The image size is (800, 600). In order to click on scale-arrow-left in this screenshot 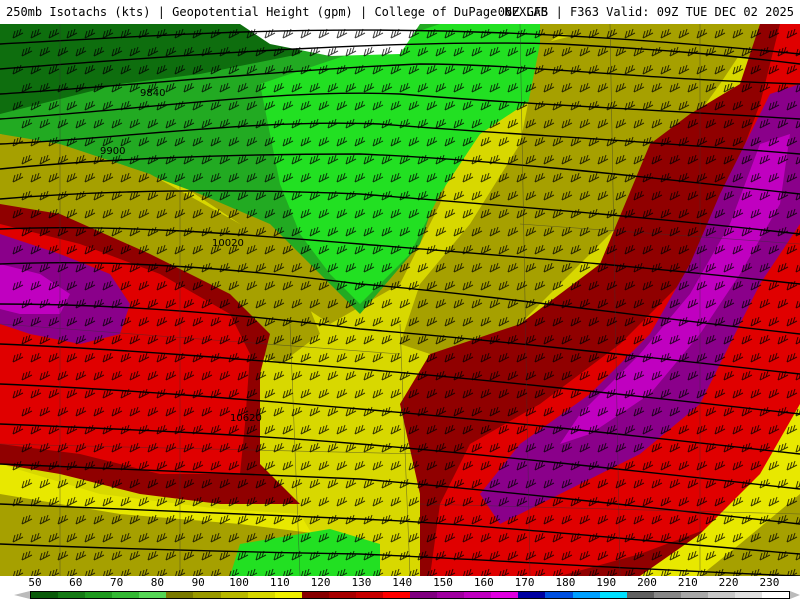, I will do `click(22, 595)`.